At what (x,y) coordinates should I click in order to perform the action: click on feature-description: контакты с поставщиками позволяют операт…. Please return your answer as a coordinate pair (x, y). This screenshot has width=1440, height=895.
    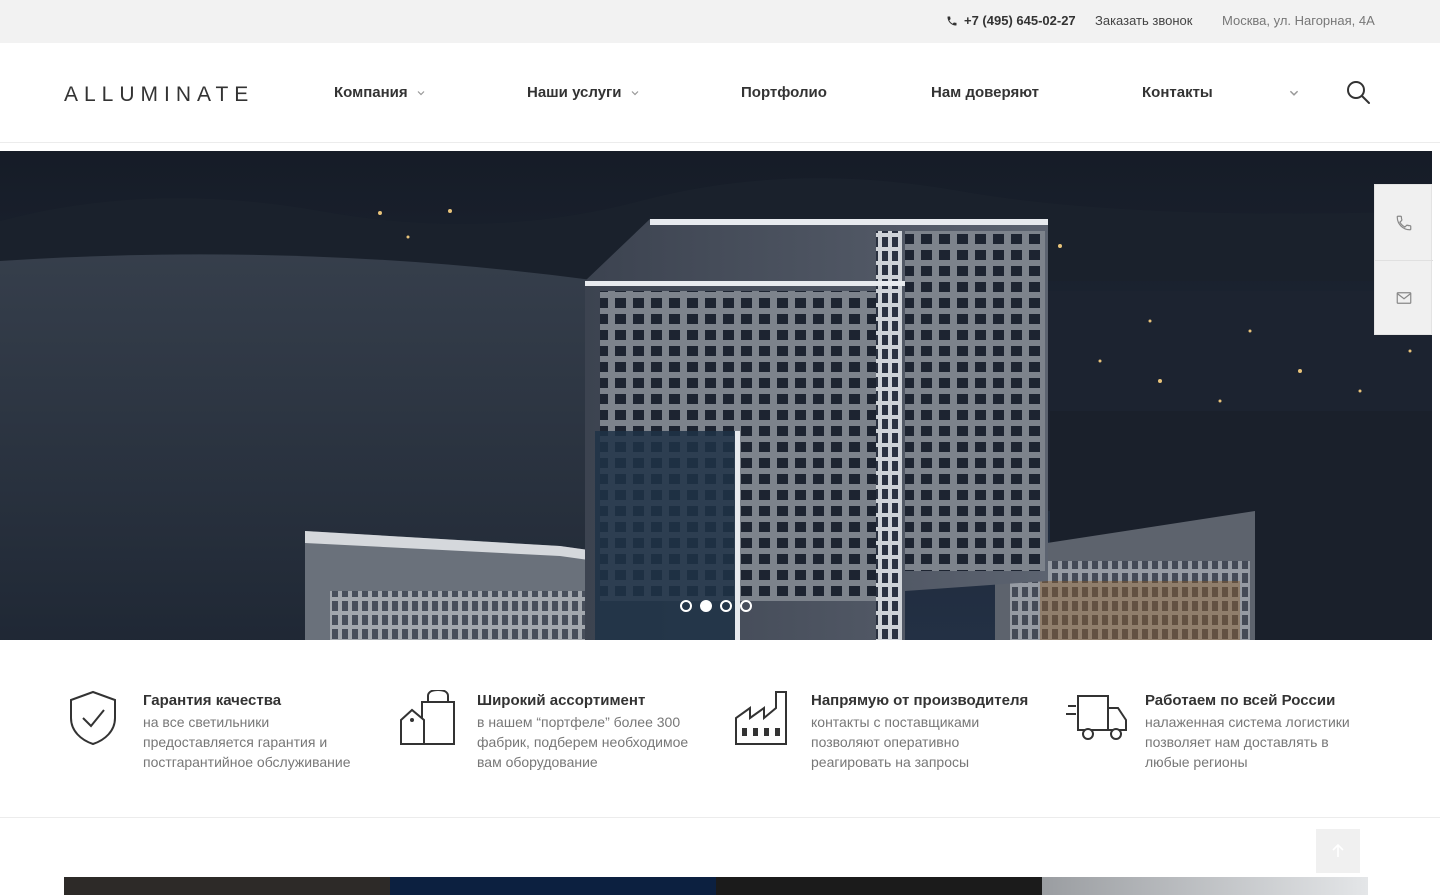
    Looking at the image, I should click on (895, 742).